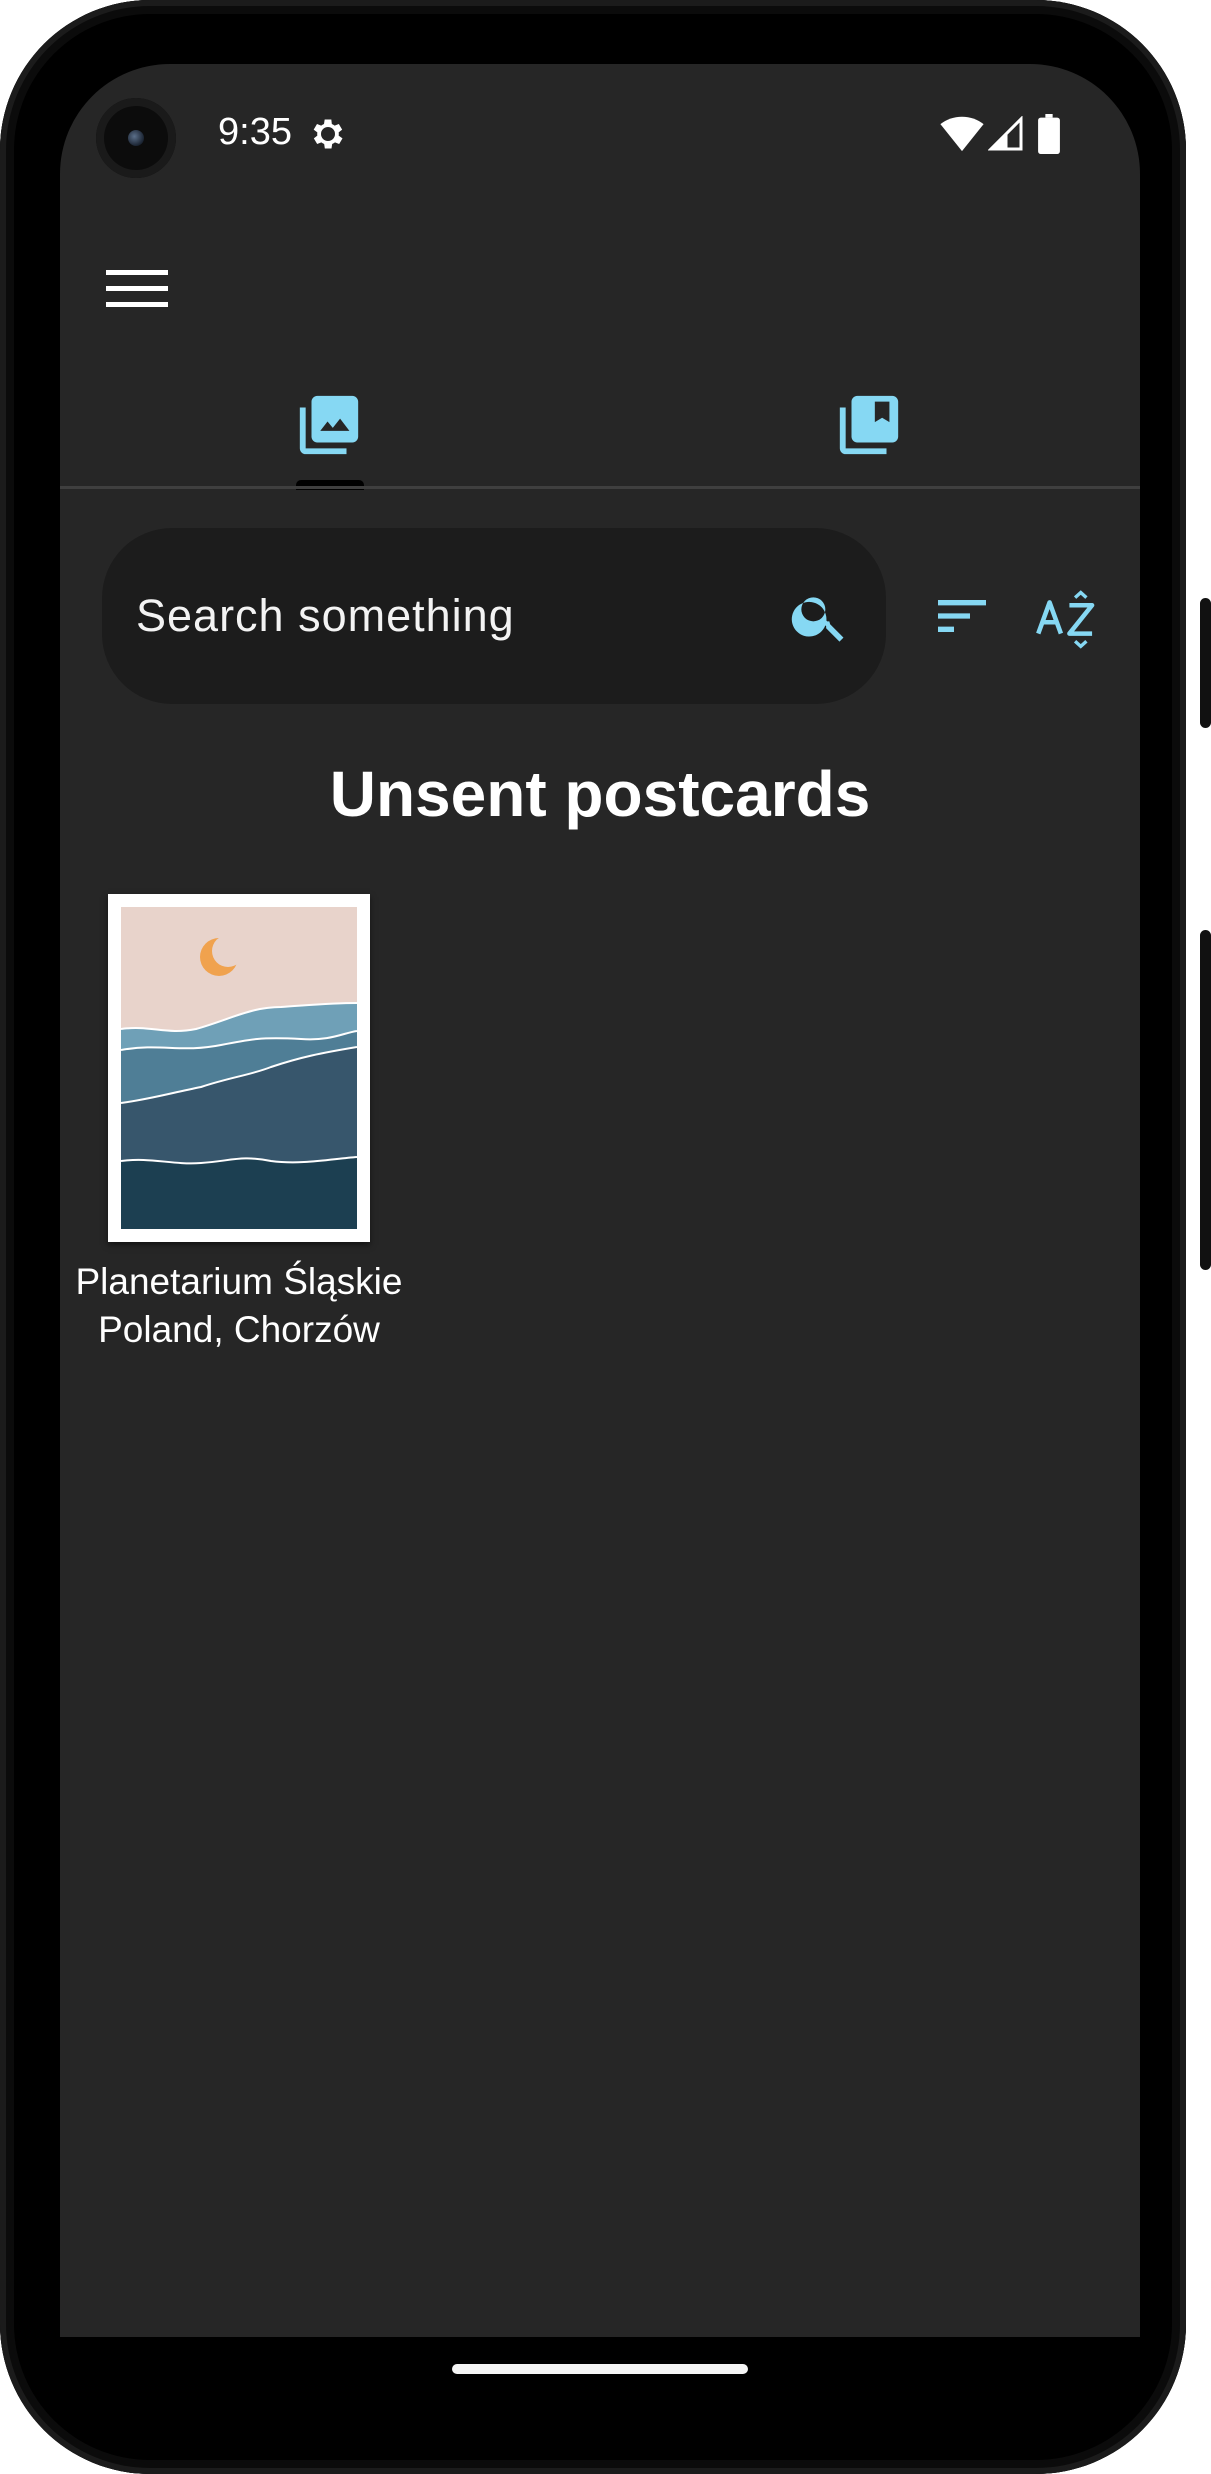  Describe the element at coordinates (136, 138) in the screenshot. I see `front-camera` at that location.